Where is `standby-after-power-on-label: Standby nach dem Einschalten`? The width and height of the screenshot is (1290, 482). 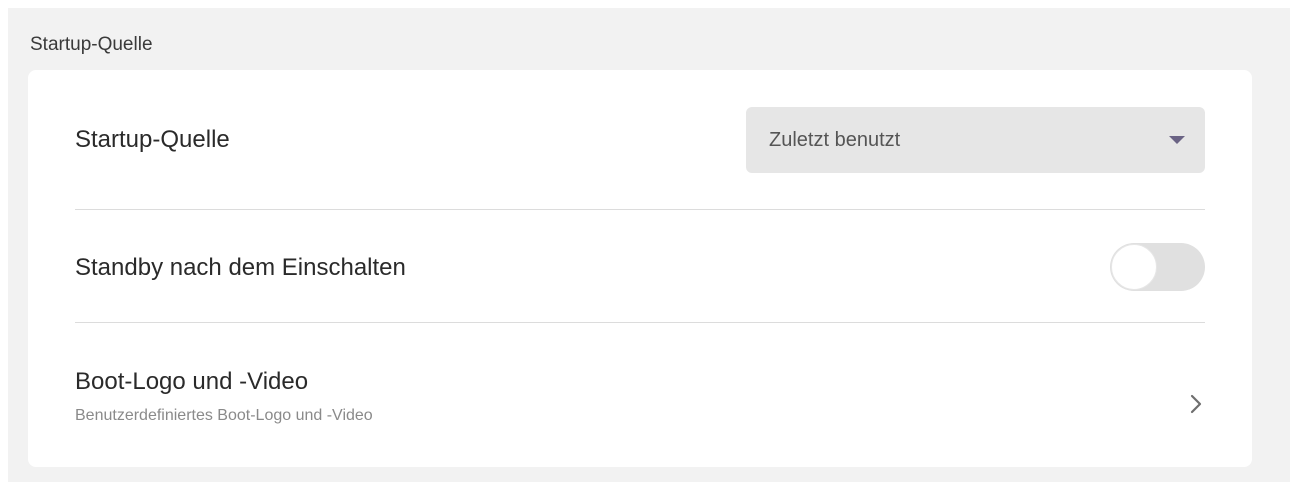 standby-after-power-on-label: Standby nach dem Einschalten is located at coordinates (240, 267).